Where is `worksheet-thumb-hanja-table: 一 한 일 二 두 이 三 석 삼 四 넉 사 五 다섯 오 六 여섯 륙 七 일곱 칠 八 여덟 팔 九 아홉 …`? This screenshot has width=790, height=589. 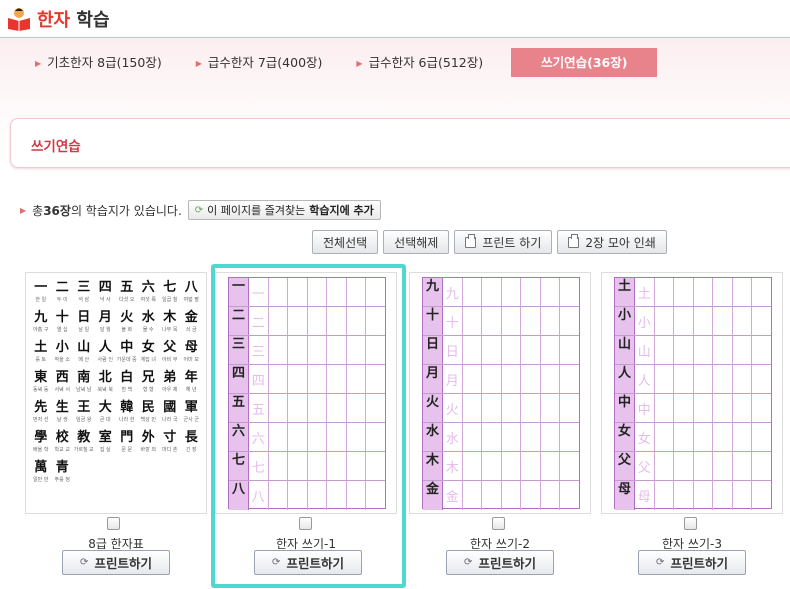 worksheet-thumb-hanja-table: 一 한 일 二 두 이 三 석 삼 四 넉 사 五 다섯 오 六 여섯 륙 七 일곱 칠 八 여덟 팔 九 아홉 … is located at coordinates (116, 393).